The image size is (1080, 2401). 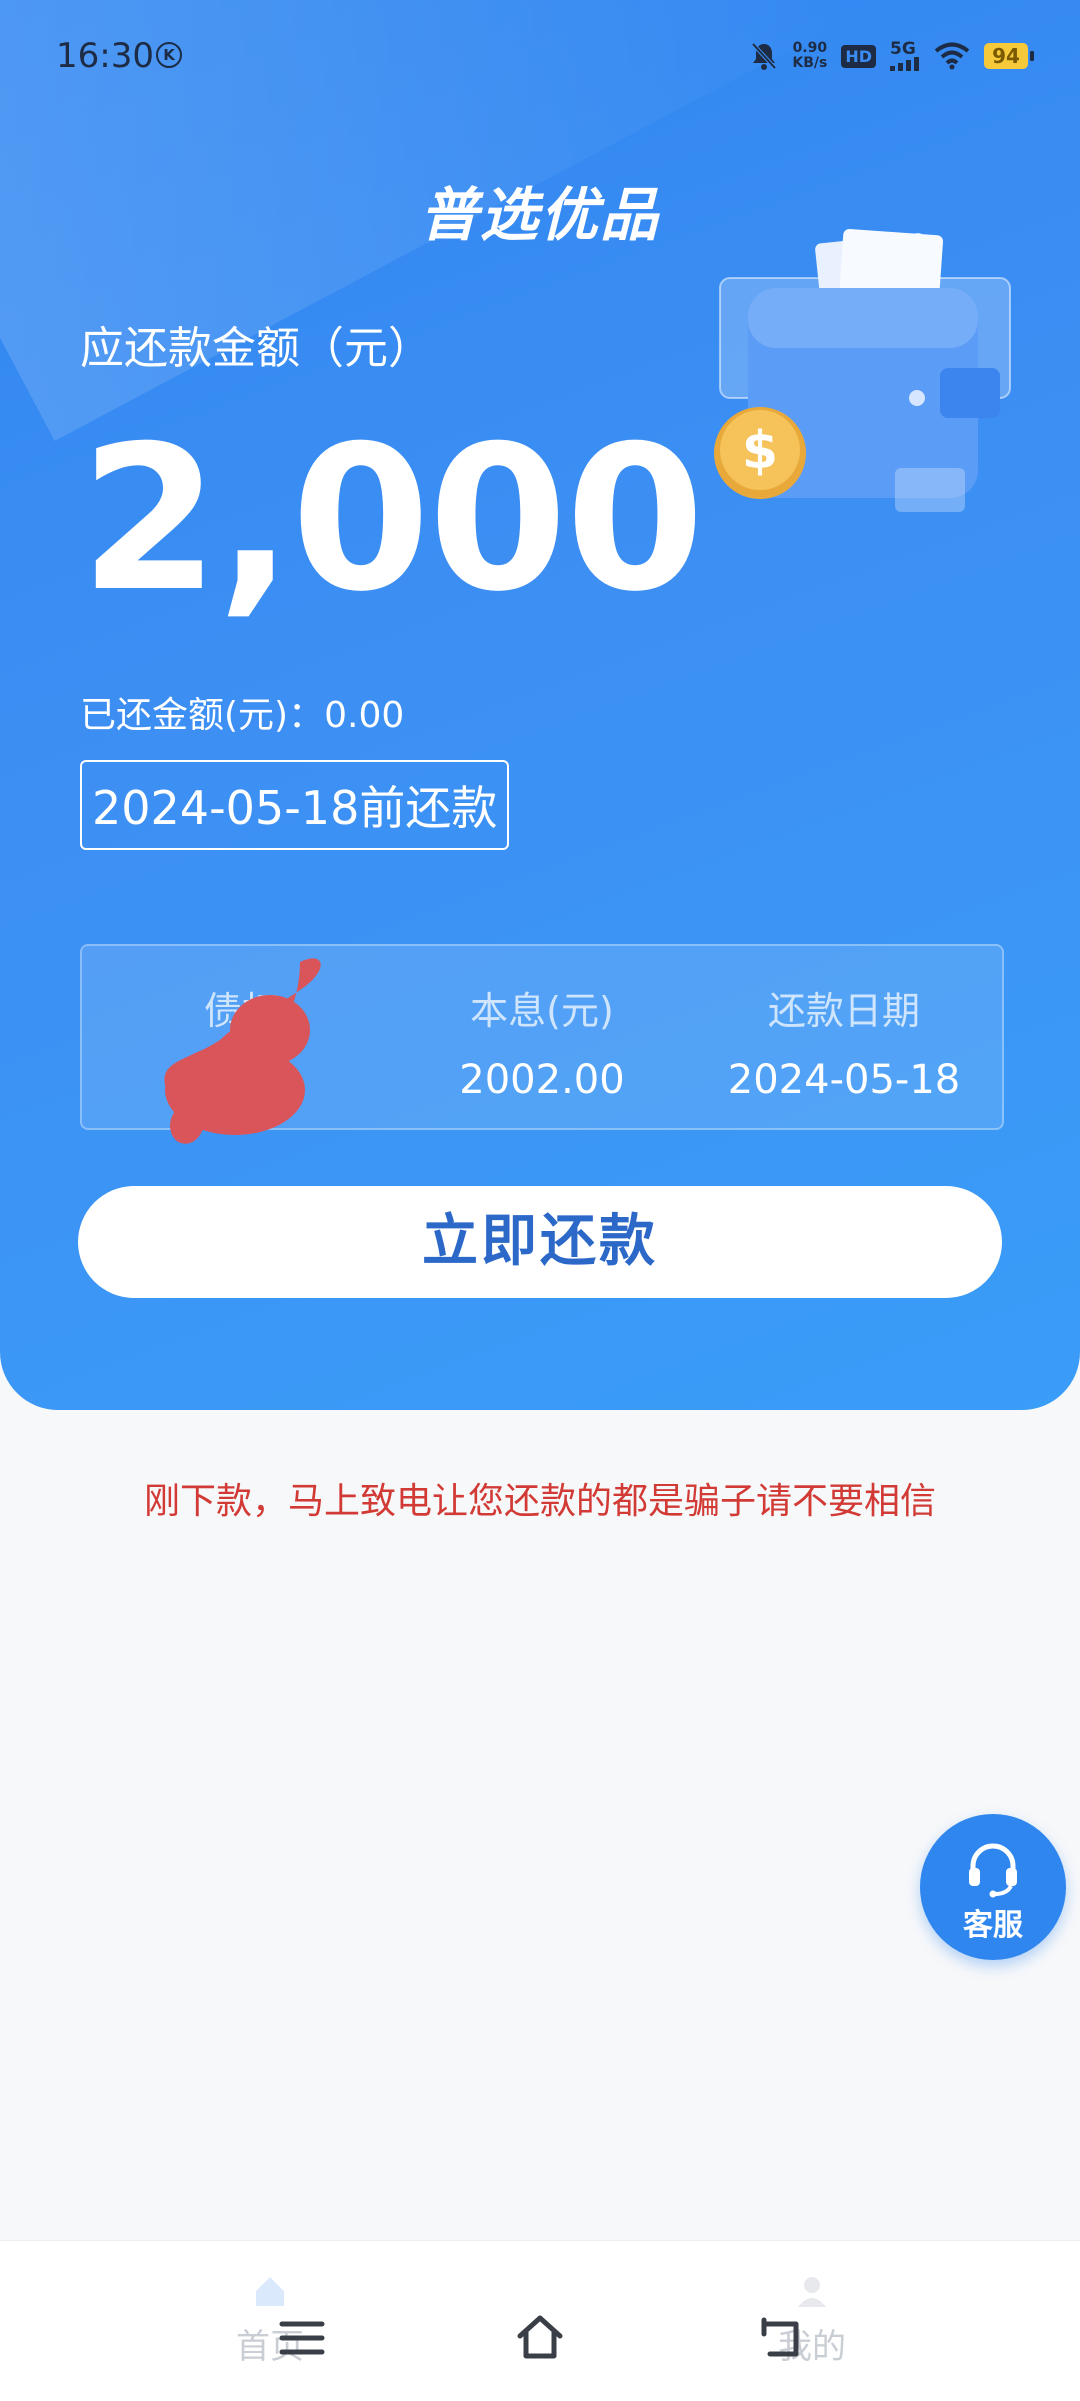 I want to click on network-speed: 0.90 KB/s, so click(x=809, y=56).